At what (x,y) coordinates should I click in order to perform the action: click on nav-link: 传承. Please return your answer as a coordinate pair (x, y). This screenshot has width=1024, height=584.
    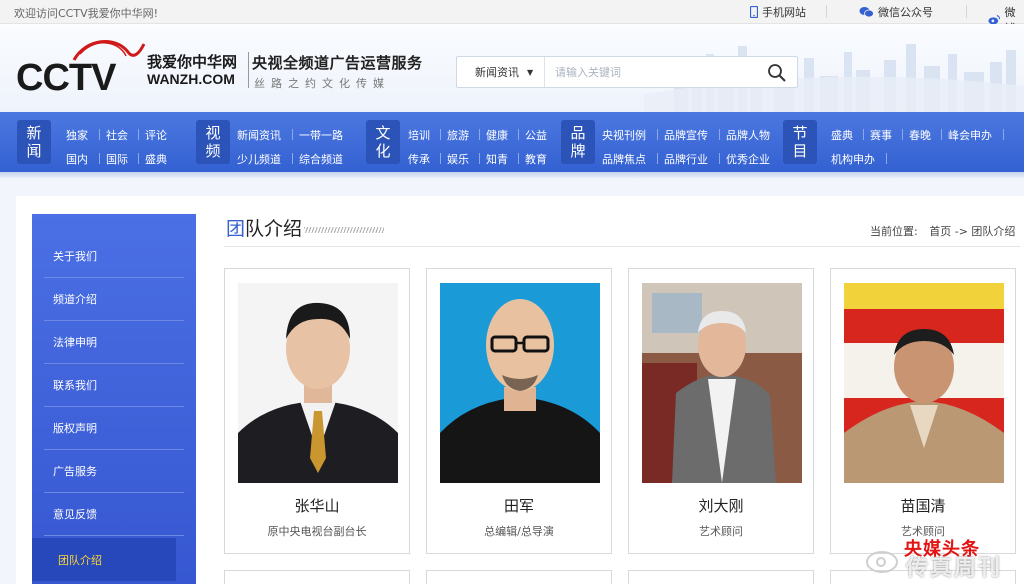
    Looking at the image, I should click on (419, 159).